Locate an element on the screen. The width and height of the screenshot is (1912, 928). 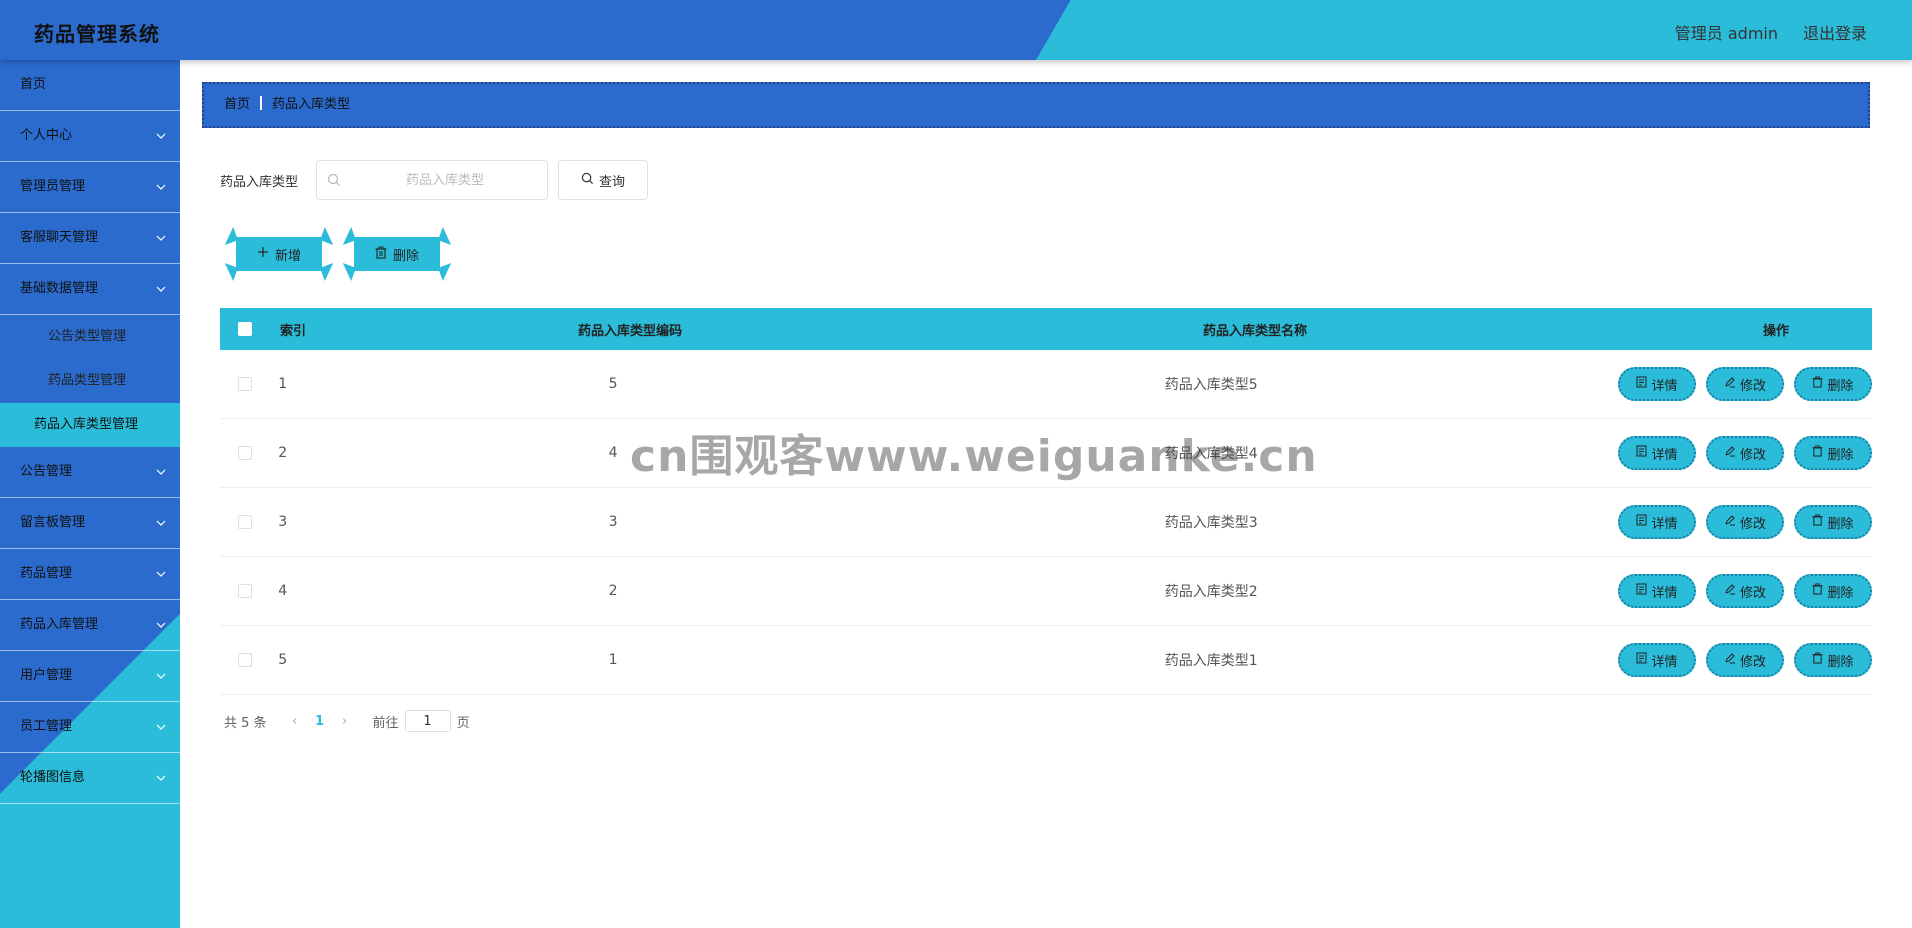
cell-code: 1 is located at coordinates (613, 660).